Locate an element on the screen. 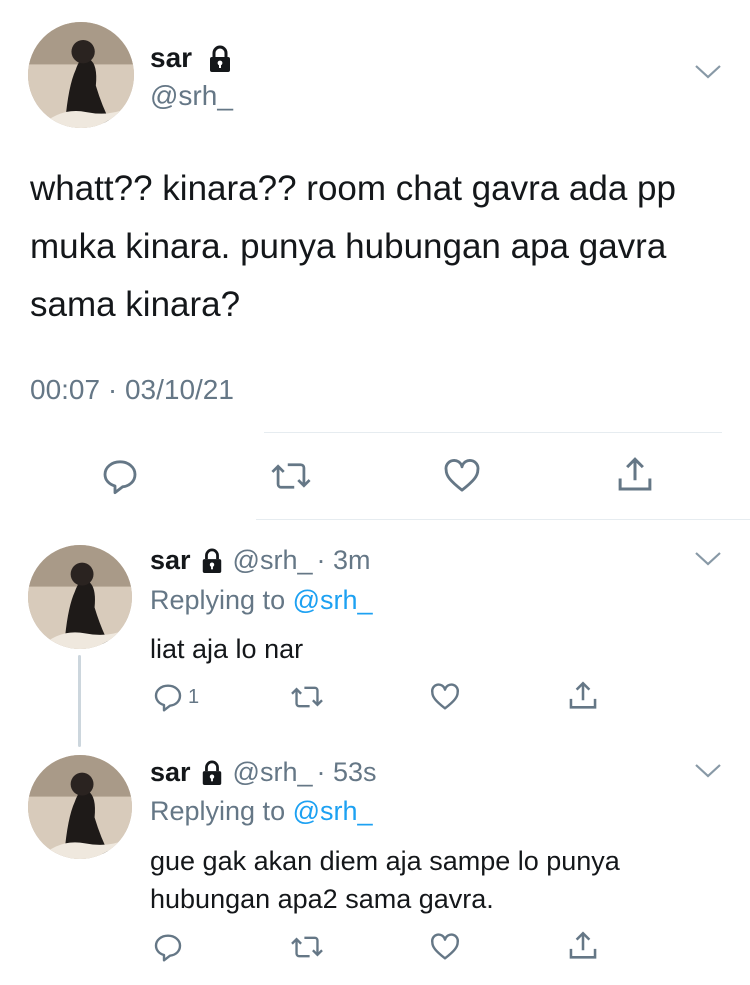 The height and width of the screenshot is (985, 750). reply-button: 1 is located at coordinates (175, 697).